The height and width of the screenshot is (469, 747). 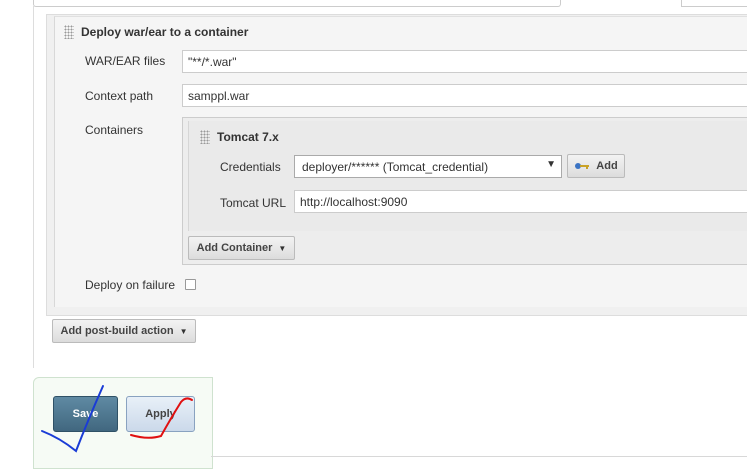 What do you see at coordinates (161, 418) in the screenshot?
I see `red-check-mark-icon` at bounding box center [161, 418].